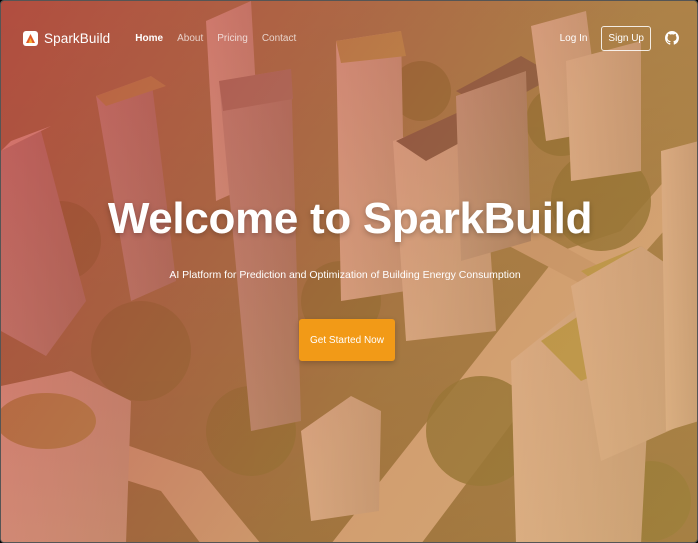 This screenshot has width=698, height=543. What do you see at coordinates (350, 218) in the screenshot?
I see `hero-title: Welcome to SparkBuild` at bounding box center [350, 218].